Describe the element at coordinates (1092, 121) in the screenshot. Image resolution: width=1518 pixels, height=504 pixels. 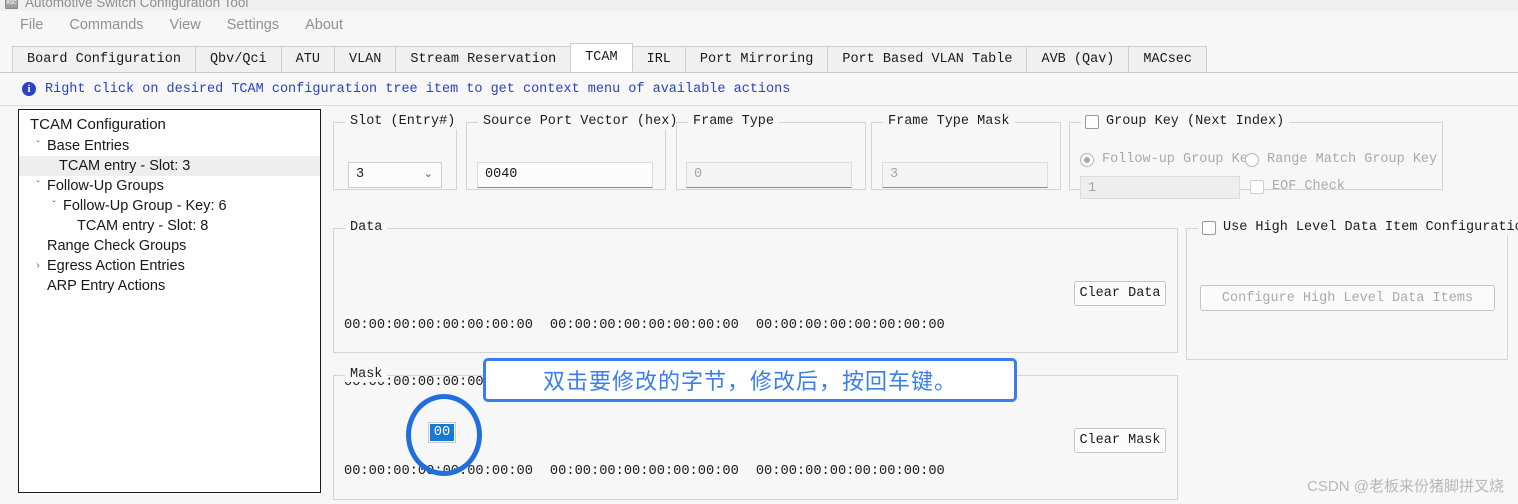
I see `group-key-checkbox` at that location.